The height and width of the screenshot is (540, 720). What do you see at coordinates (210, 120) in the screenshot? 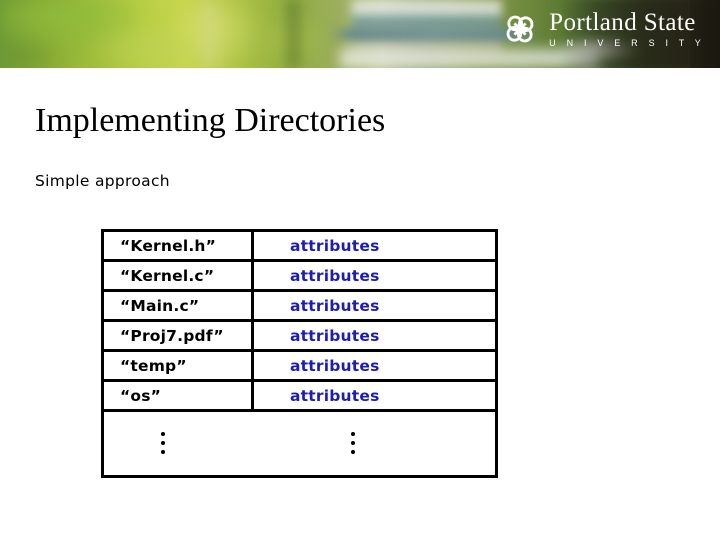
I see `page-title: Implementing Directories` at bounding box center [210, 120].